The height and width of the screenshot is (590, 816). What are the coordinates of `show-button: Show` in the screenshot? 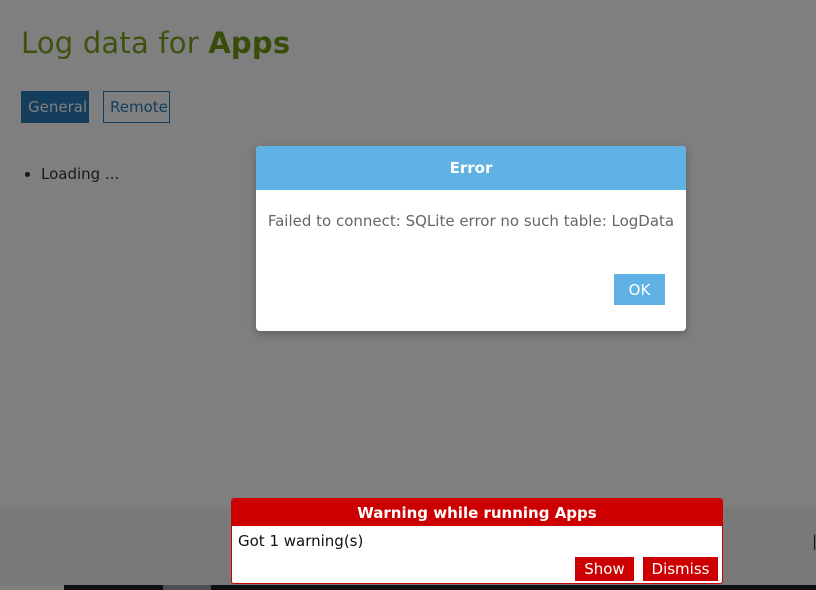 It's located at (604, 569).